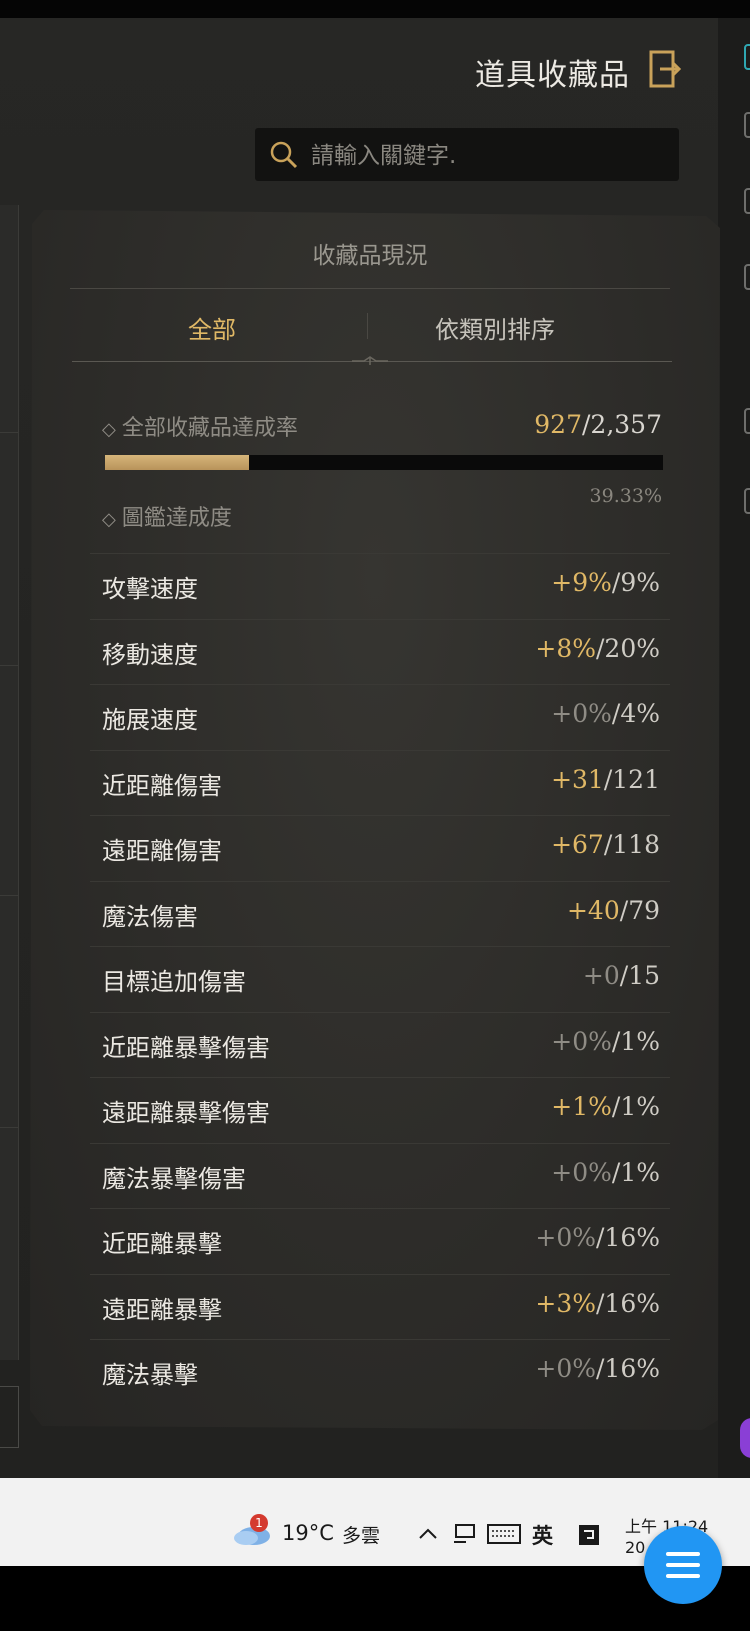 The height and width of the screenshot is (1631, 750). What do you see at coordinates (162, 1309) in the screenshot?
I see `stat-label: 遠距離暴擊` at bounding box center [162, 1309].